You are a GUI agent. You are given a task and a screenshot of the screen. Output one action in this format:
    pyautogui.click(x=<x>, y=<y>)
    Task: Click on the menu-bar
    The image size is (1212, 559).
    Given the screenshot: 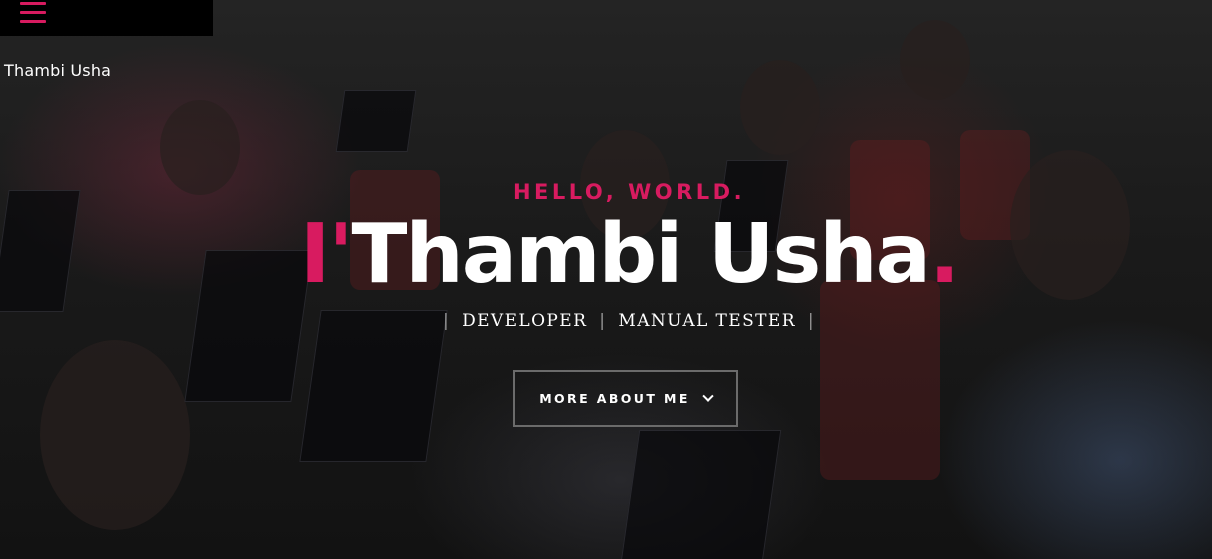 What is the action you would take?
    pyautogui.click(x=106, y=18)
    